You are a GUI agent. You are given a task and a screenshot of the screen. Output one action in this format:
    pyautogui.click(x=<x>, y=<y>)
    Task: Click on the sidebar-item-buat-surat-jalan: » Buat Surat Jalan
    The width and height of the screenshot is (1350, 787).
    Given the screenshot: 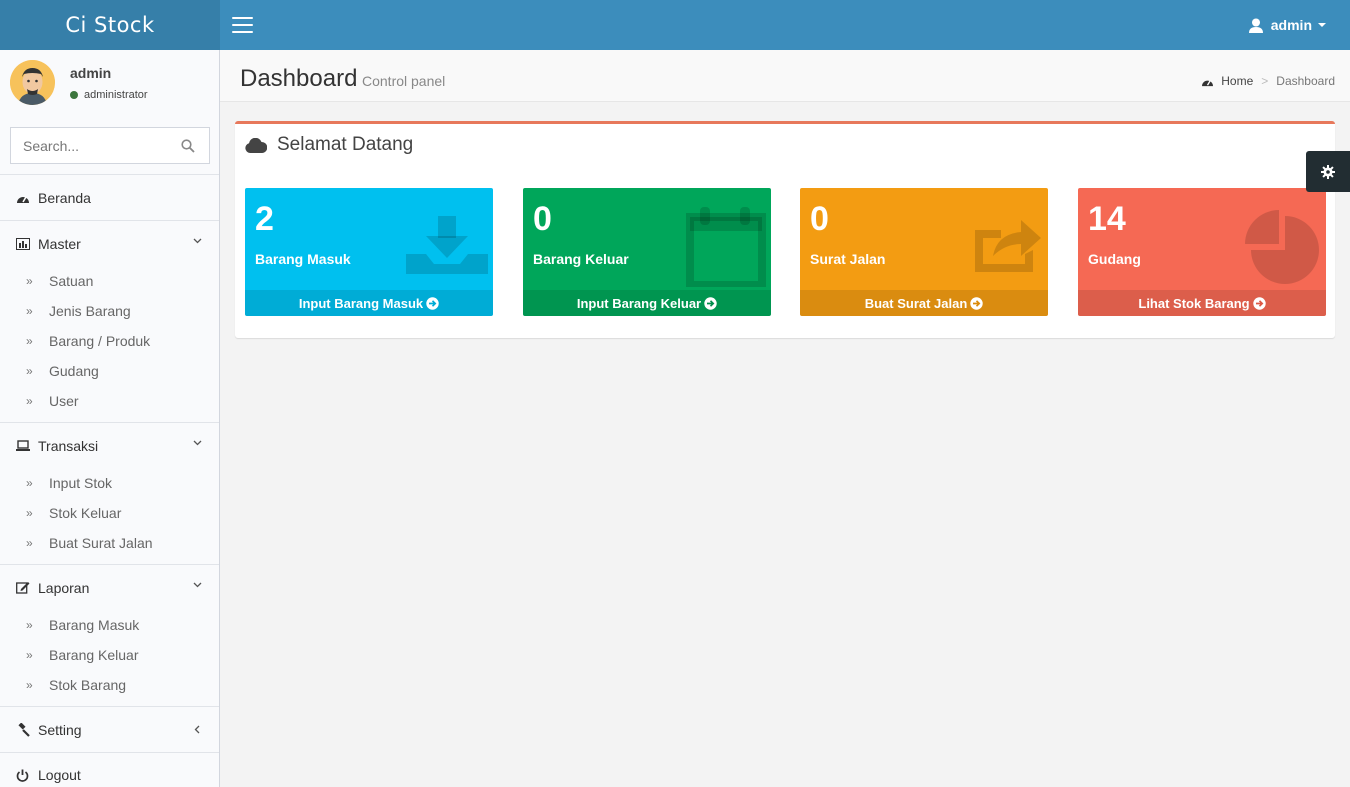 What is the action you would take?
    pyautogui.click(x=109, y=543)
    